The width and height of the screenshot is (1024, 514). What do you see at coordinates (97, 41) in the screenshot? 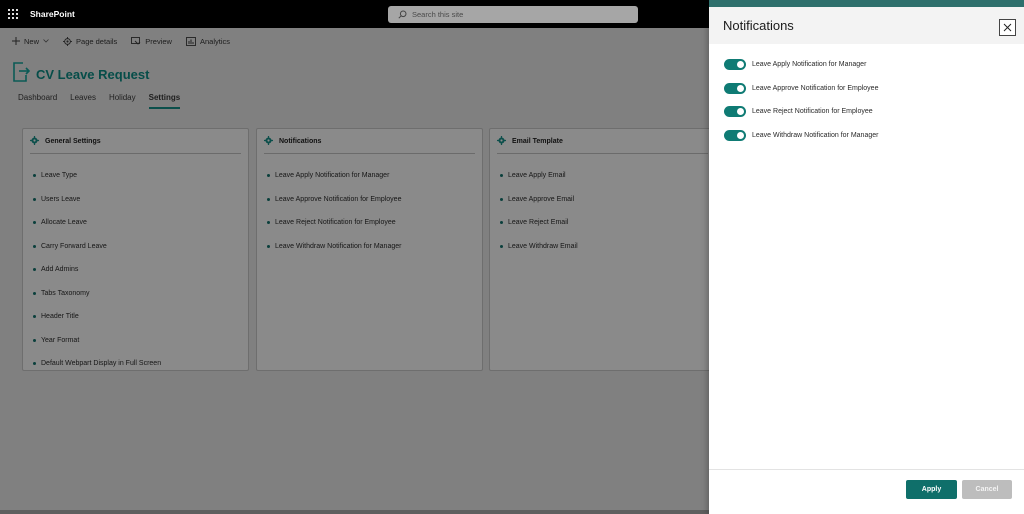
I see `page-details-label: Page details` at bounding box center [97, 41].